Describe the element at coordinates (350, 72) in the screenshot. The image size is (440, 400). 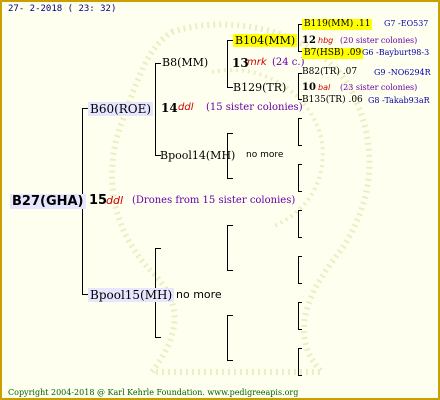
I see `gen4-value-3: .07` at that location.